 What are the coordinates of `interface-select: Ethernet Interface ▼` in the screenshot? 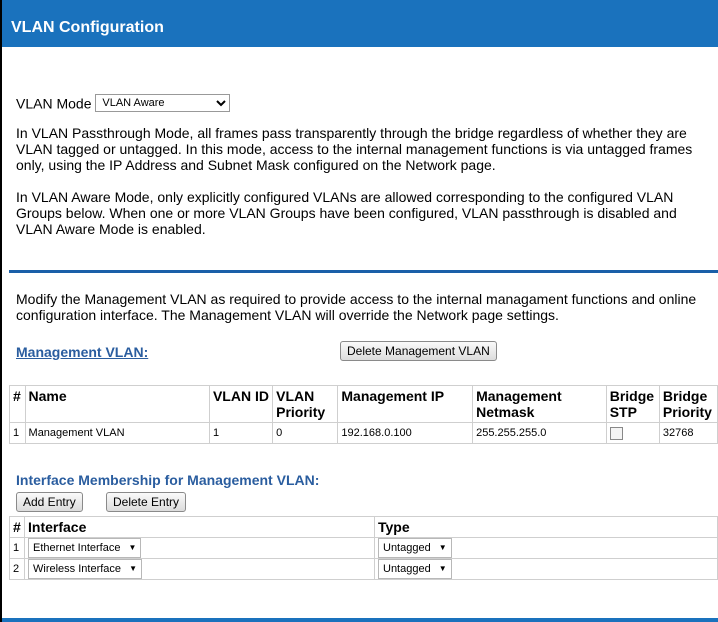 It's located at (85, 548).